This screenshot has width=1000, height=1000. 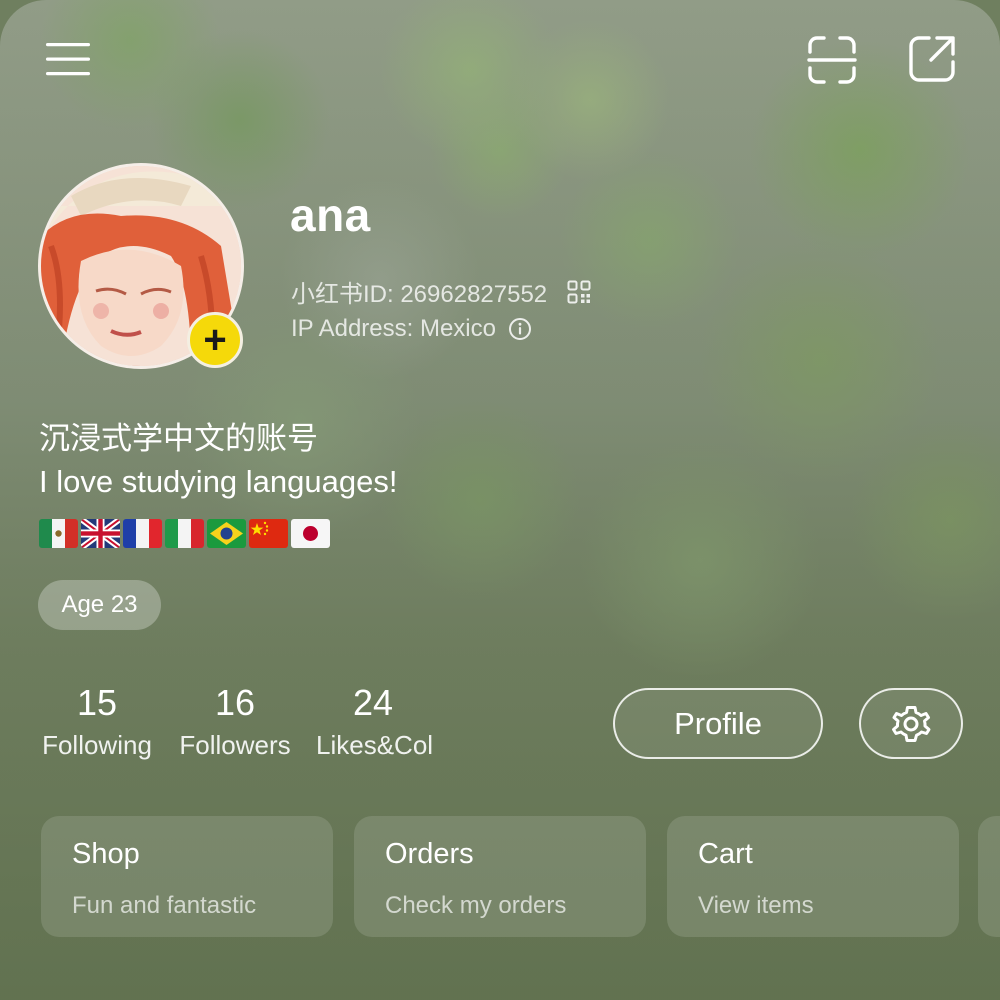 I want to click on info-icon, so click(x=520, y=329).